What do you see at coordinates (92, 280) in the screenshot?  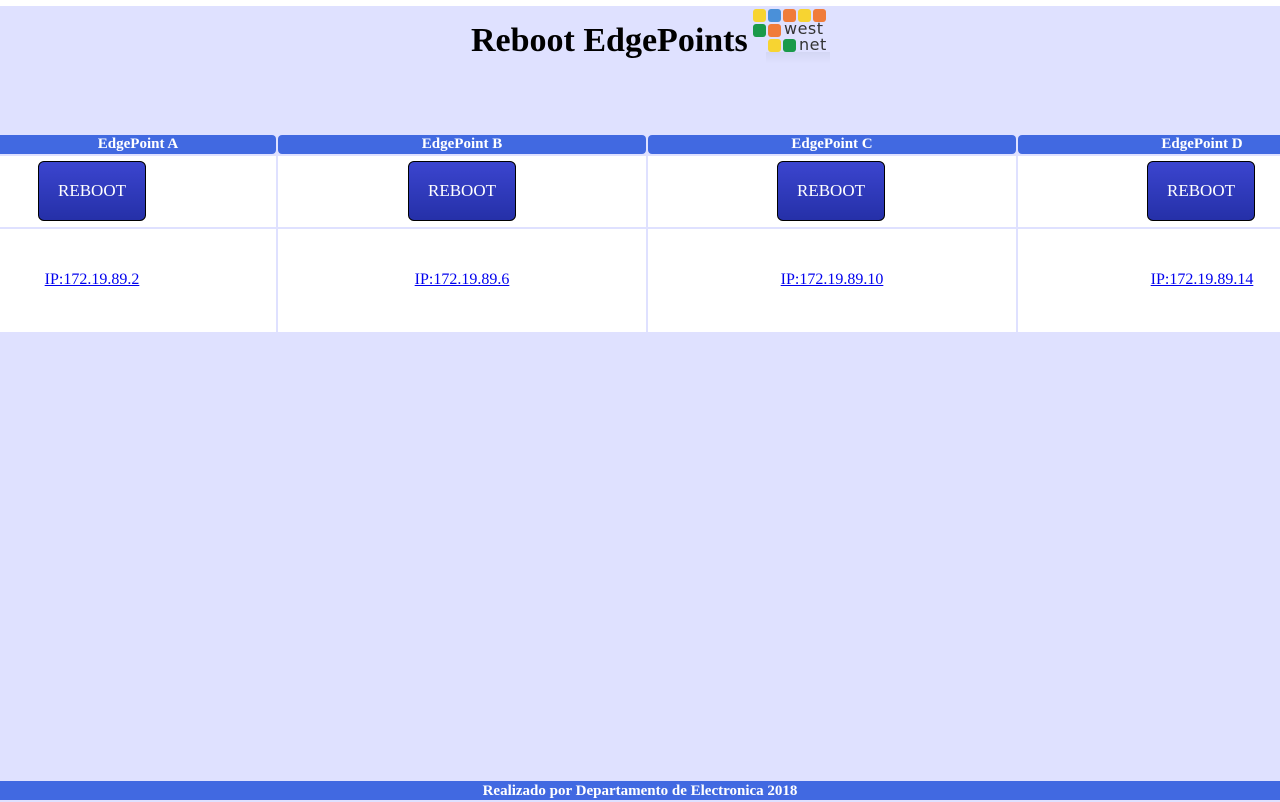 I see `ip-link-a: IP:172.19.89.2` at bounding box center [92, 280].